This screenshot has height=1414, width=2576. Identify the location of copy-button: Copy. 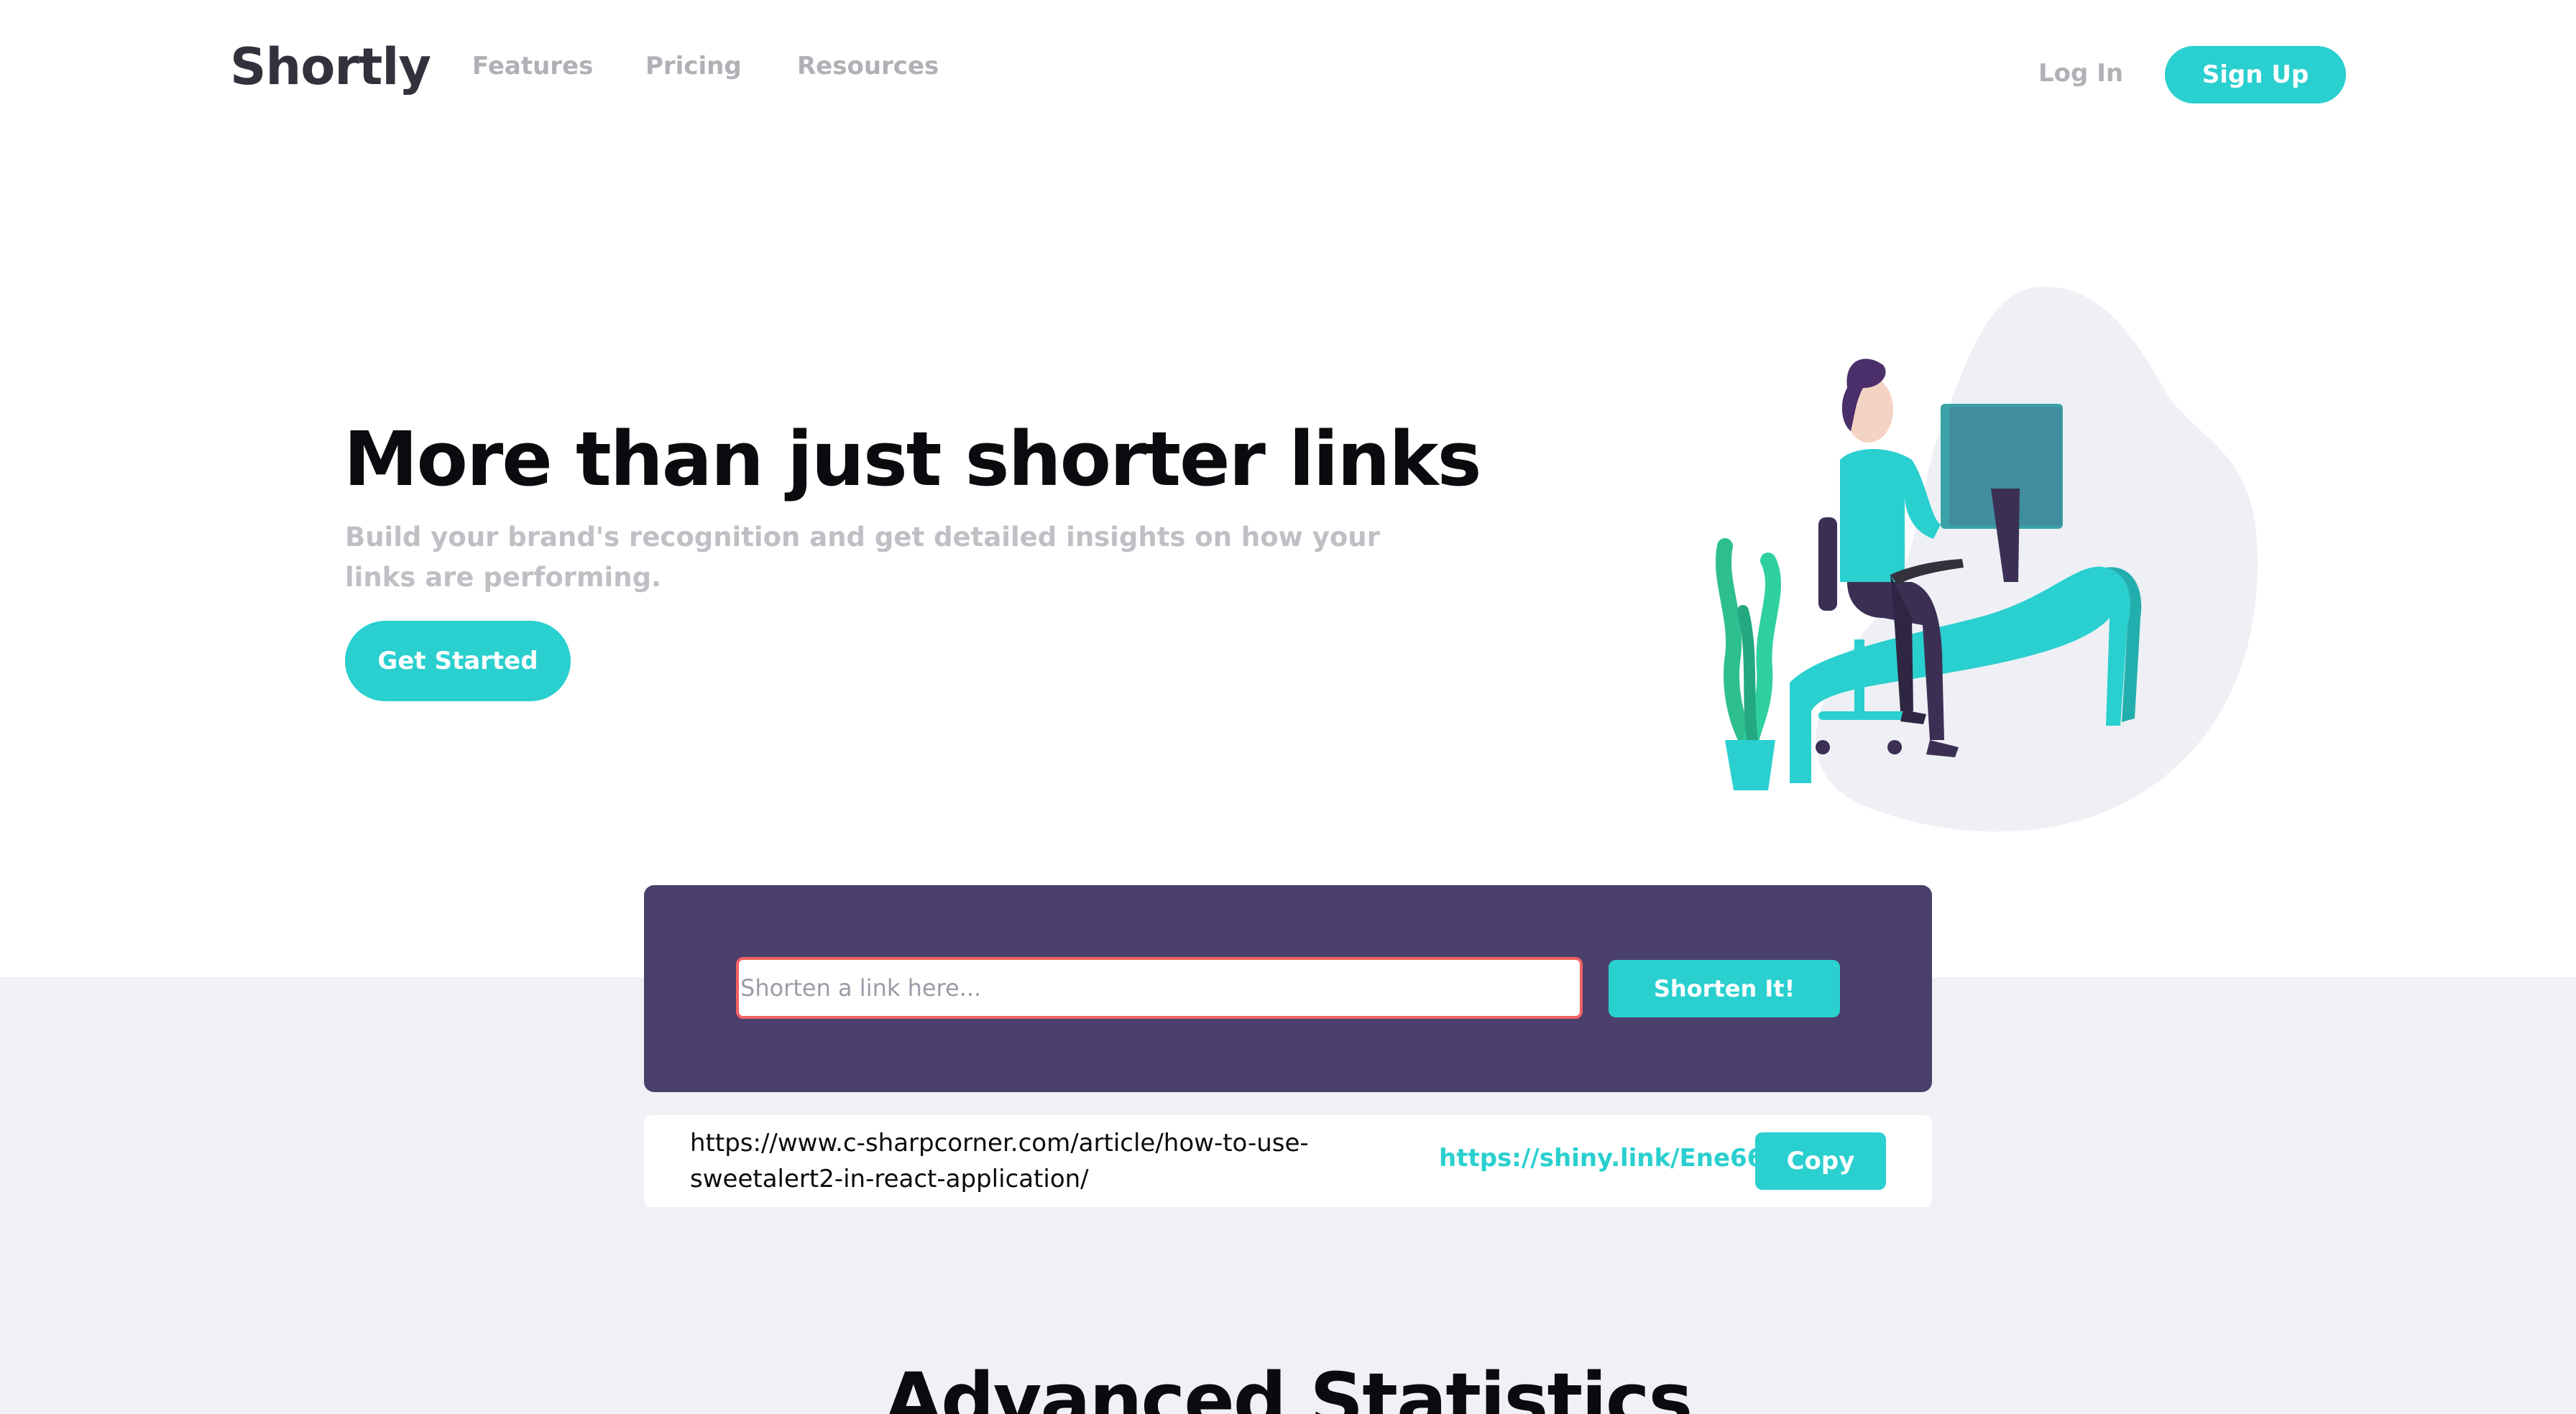
(1820, 1161).